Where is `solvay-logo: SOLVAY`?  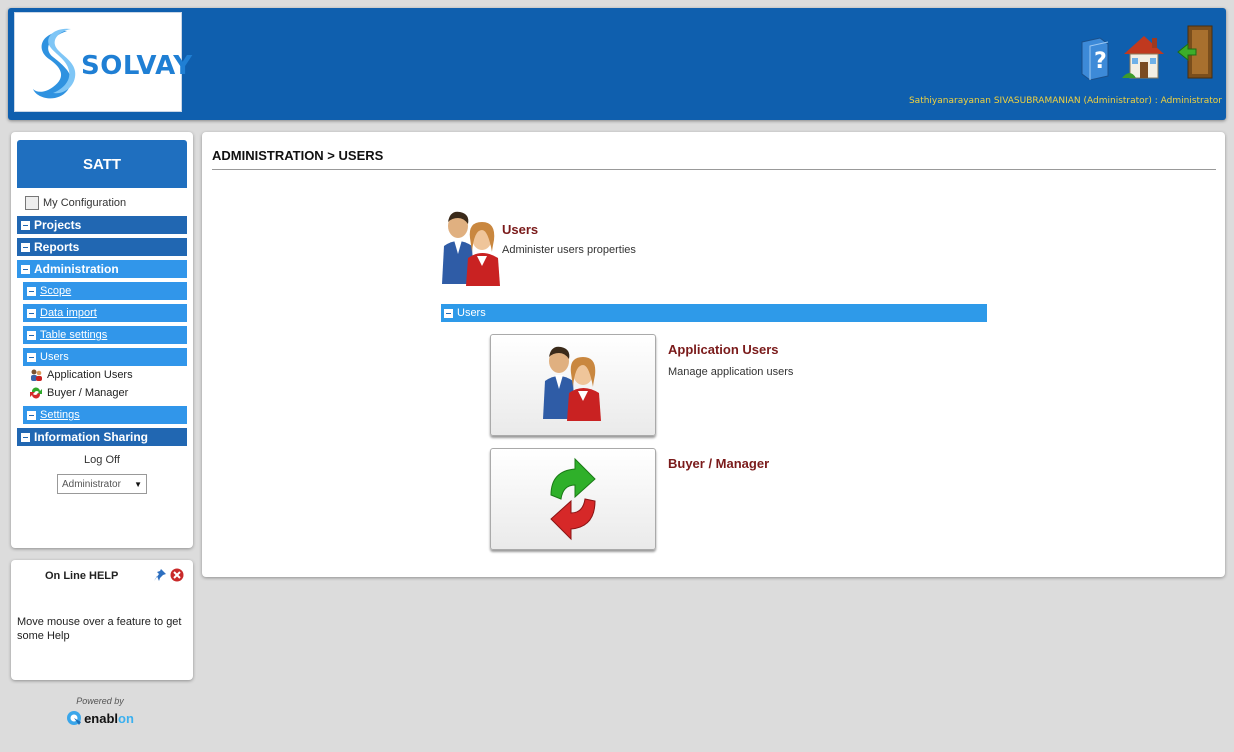 solvay-logo: SOLVAY is located at coordinates (103, 62).